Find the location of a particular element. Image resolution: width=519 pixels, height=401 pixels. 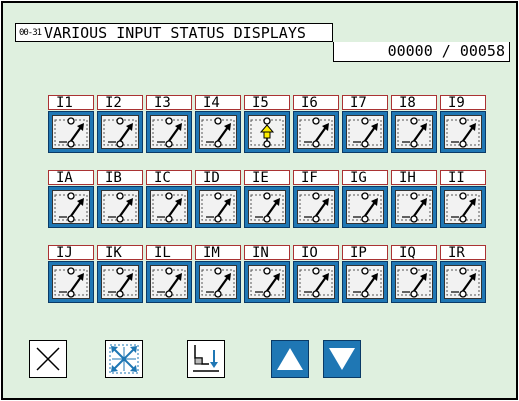

input-status-ij: IJ is located at coordinates (71, 275).